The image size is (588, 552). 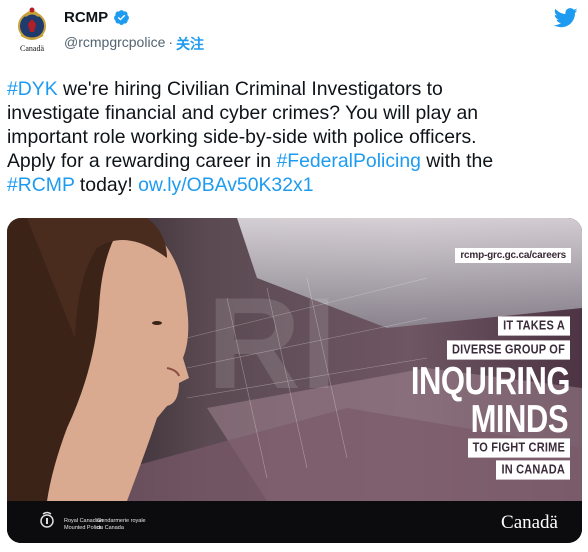 What do you see at coordinates (272, 343) in the screenshot?
I see `svg-text: RI` at bounding box center [272, 343].